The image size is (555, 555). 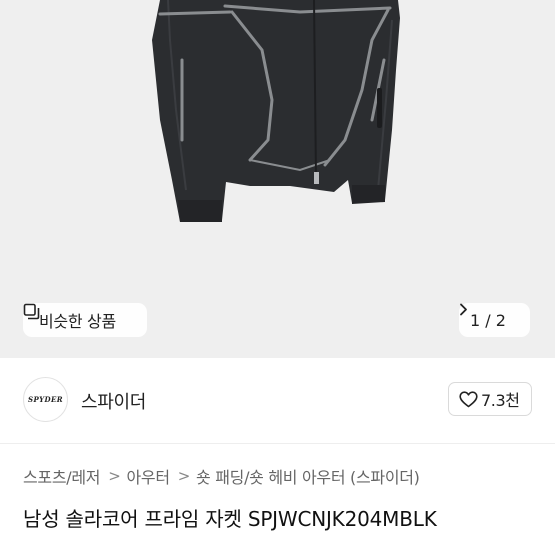 I want to click on page-indicator-text: 1 / 2, so click(x=488, y=320).